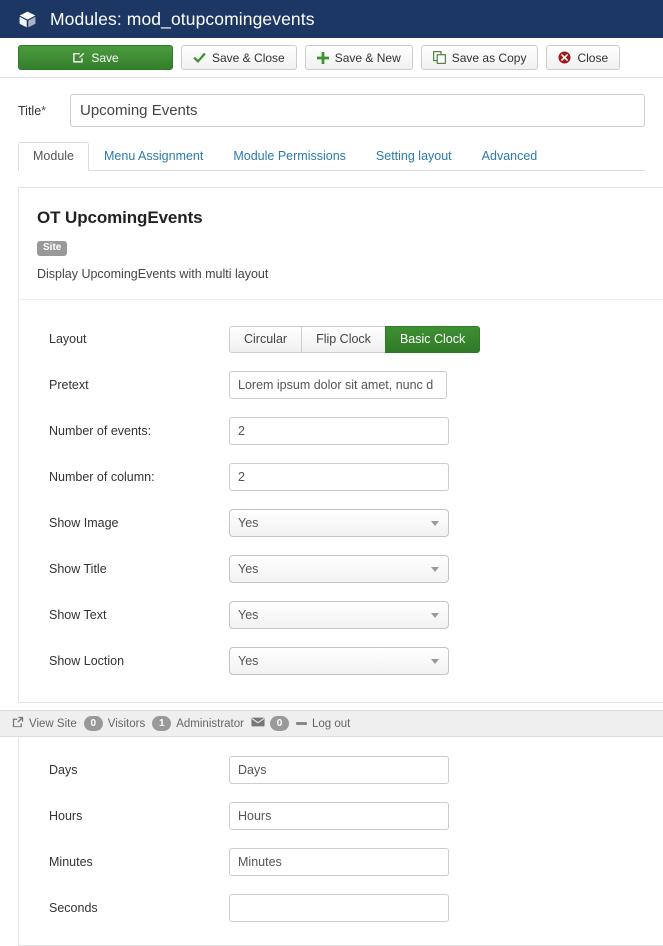 The image size is (663, 946). I want to click on form-row-minutes: Minutes, so click(341, 862).